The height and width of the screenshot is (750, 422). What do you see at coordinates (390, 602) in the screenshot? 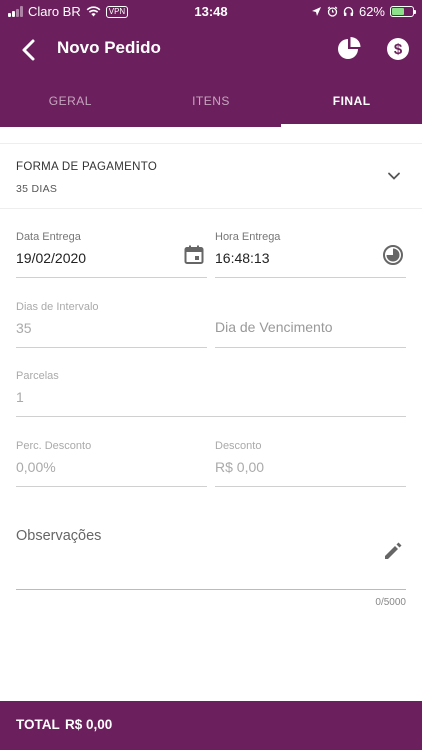
I see `observacoes-counter: 0/5000` at bounding box center [390, 602].